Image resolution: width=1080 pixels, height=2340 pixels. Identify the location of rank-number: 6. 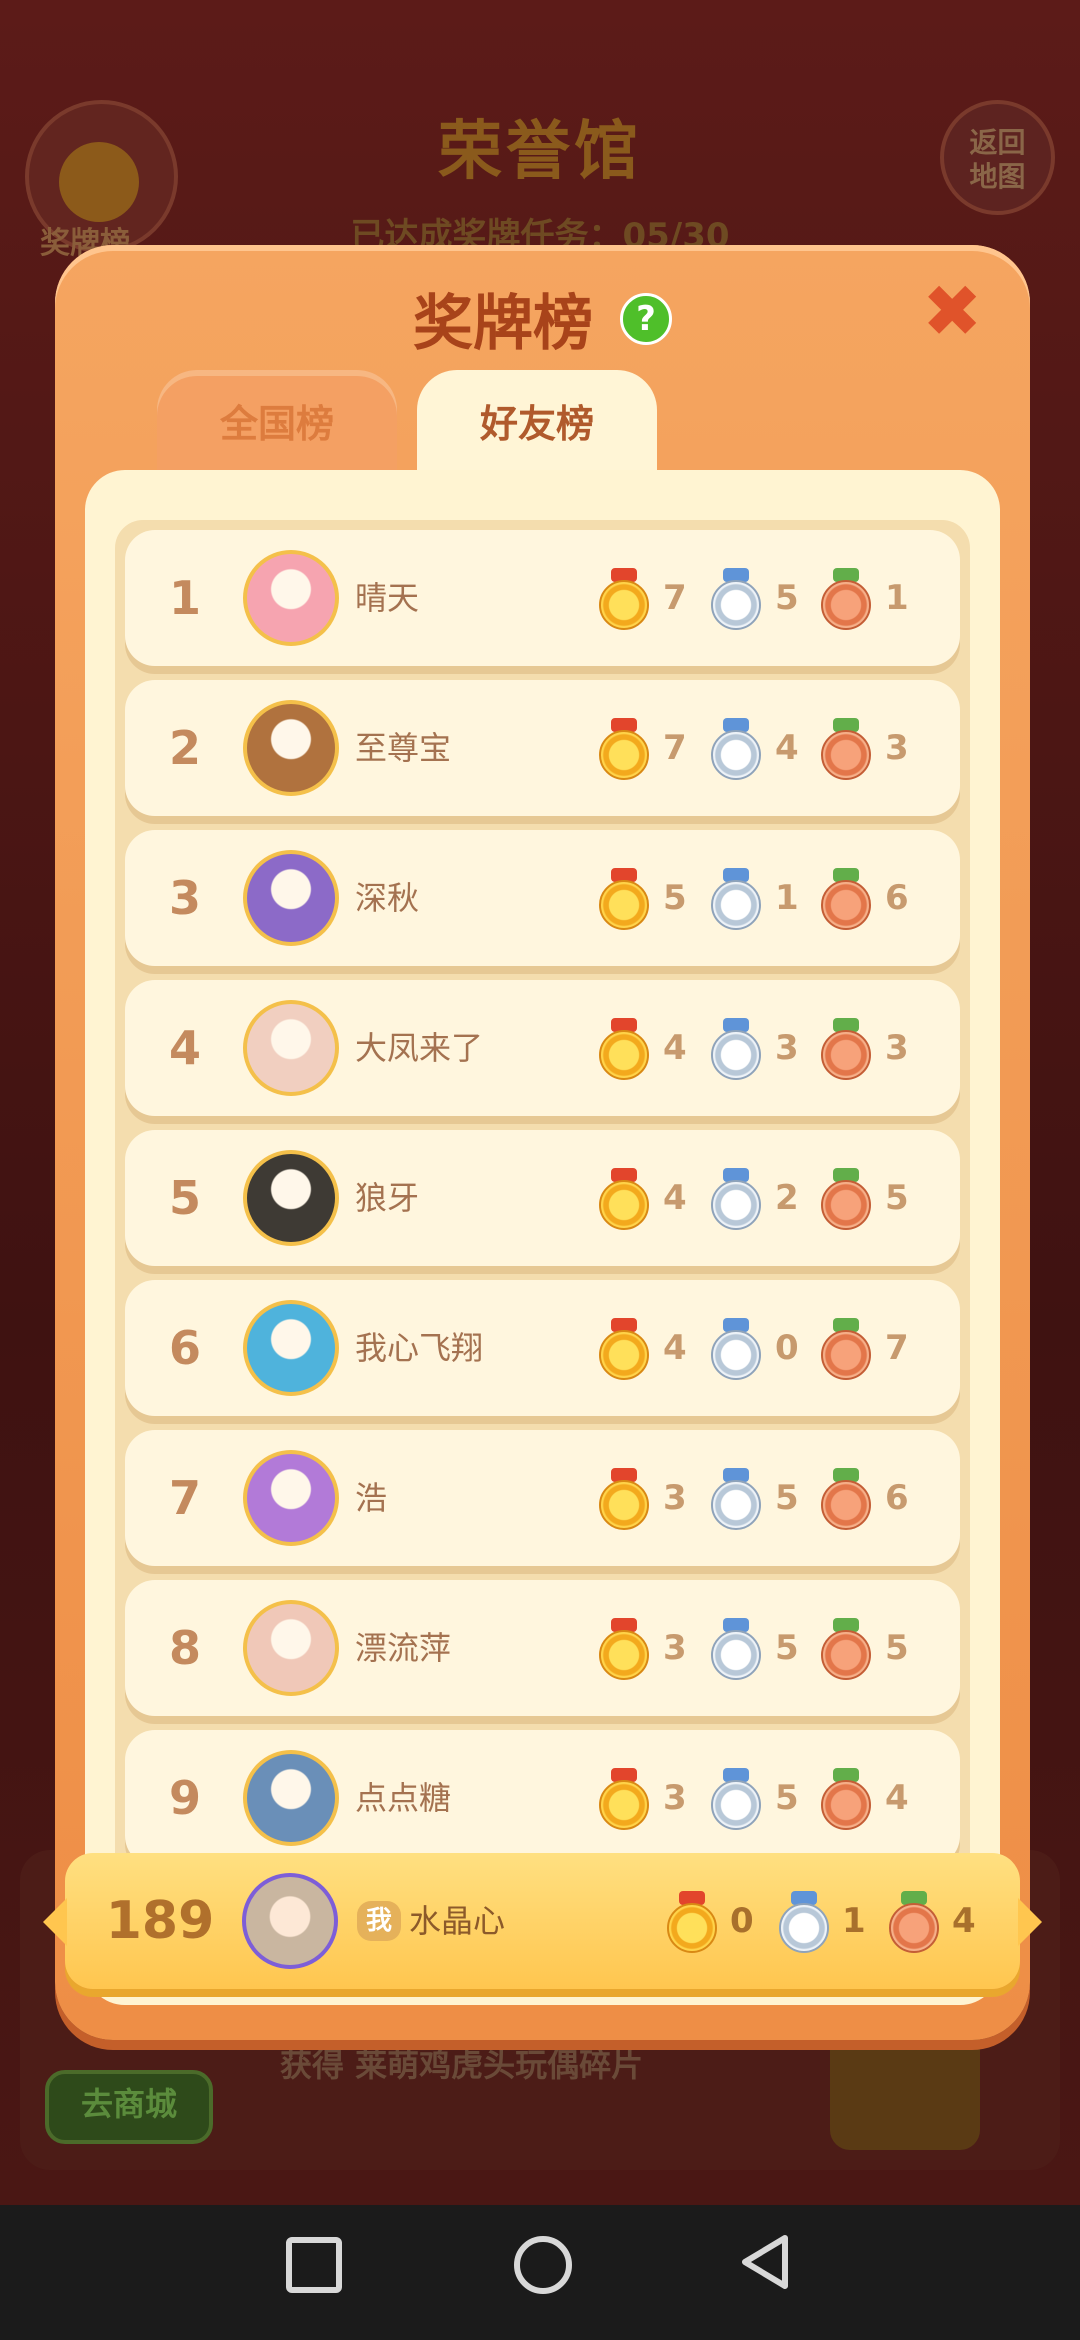
(184, 1348).